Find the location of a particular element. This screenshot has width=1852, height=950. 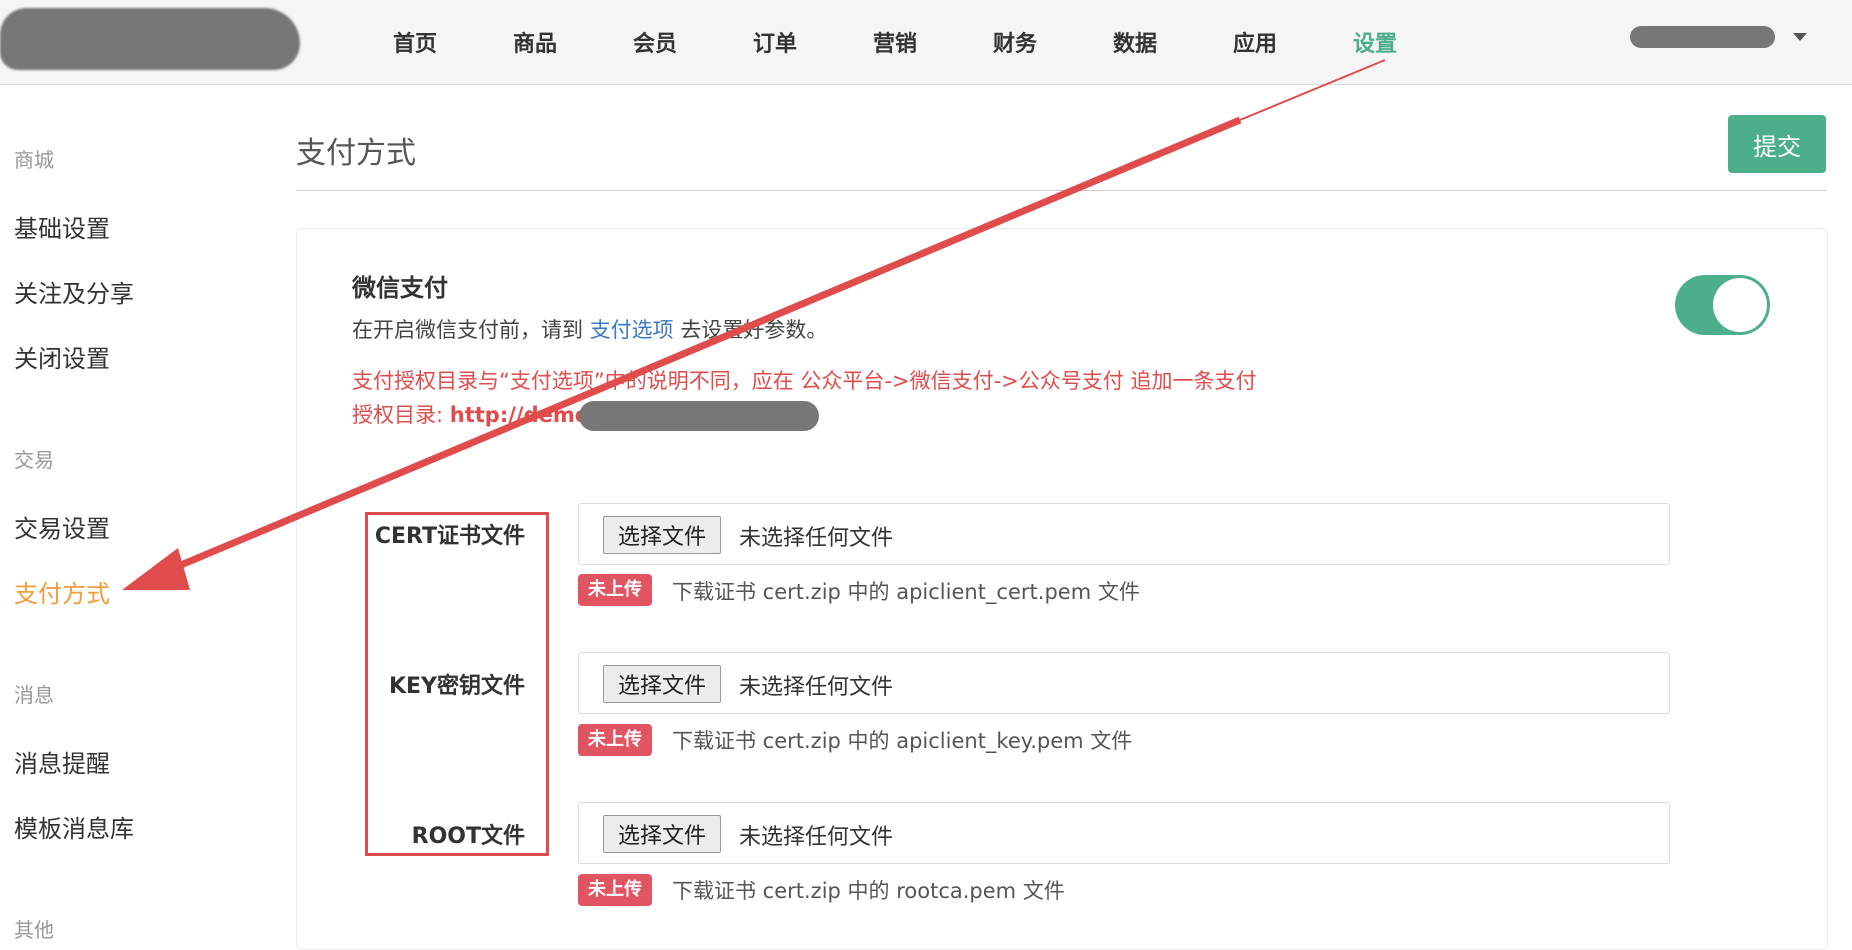

nav-item-marketing: 营销 is located at coordinates (895, 42).